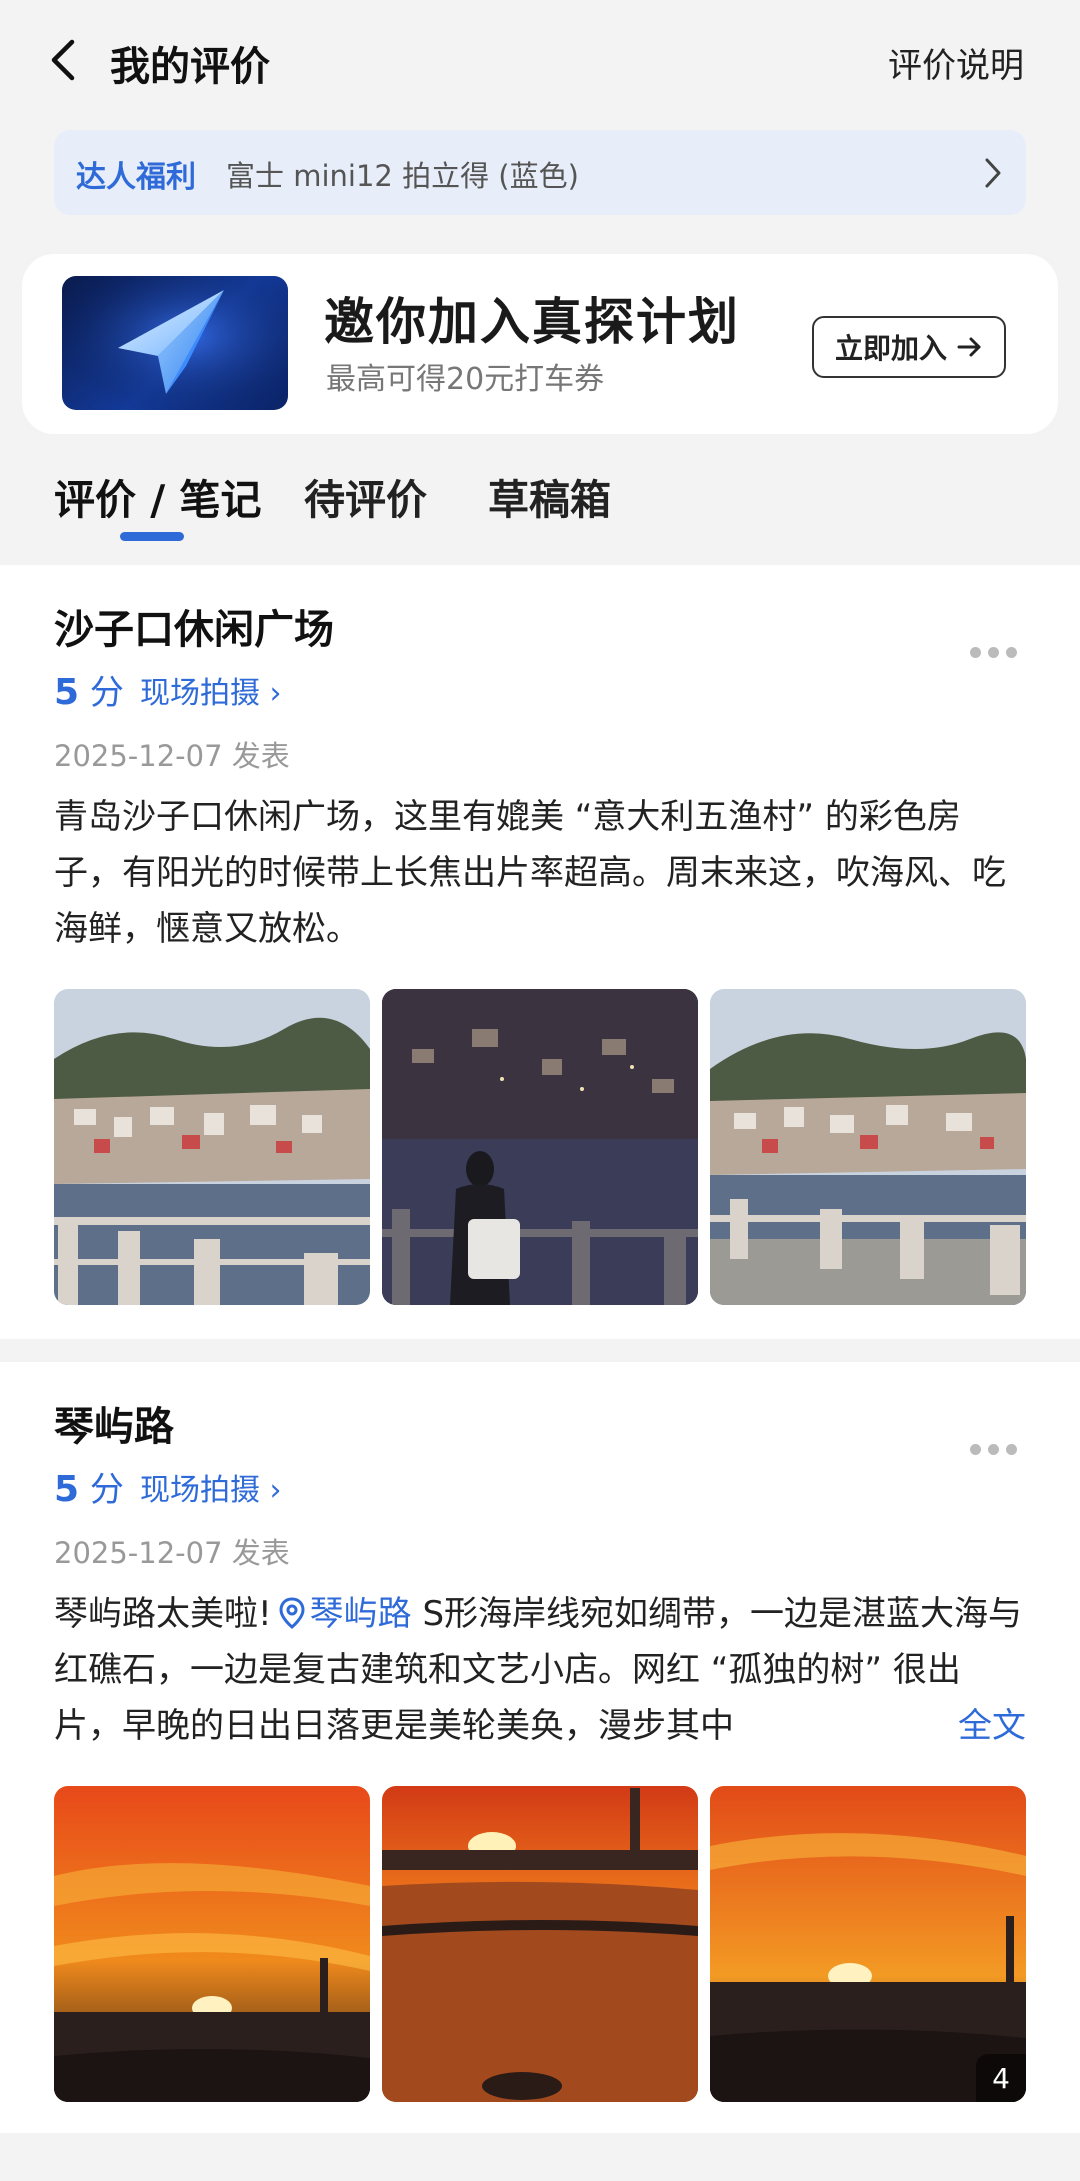 Image resolution: width=1080 pixels, height=2181 pixels. Describe the element at coordinates (549, 496) in the screenshot. I see `tab-drafts: 草稿箱` at that location.